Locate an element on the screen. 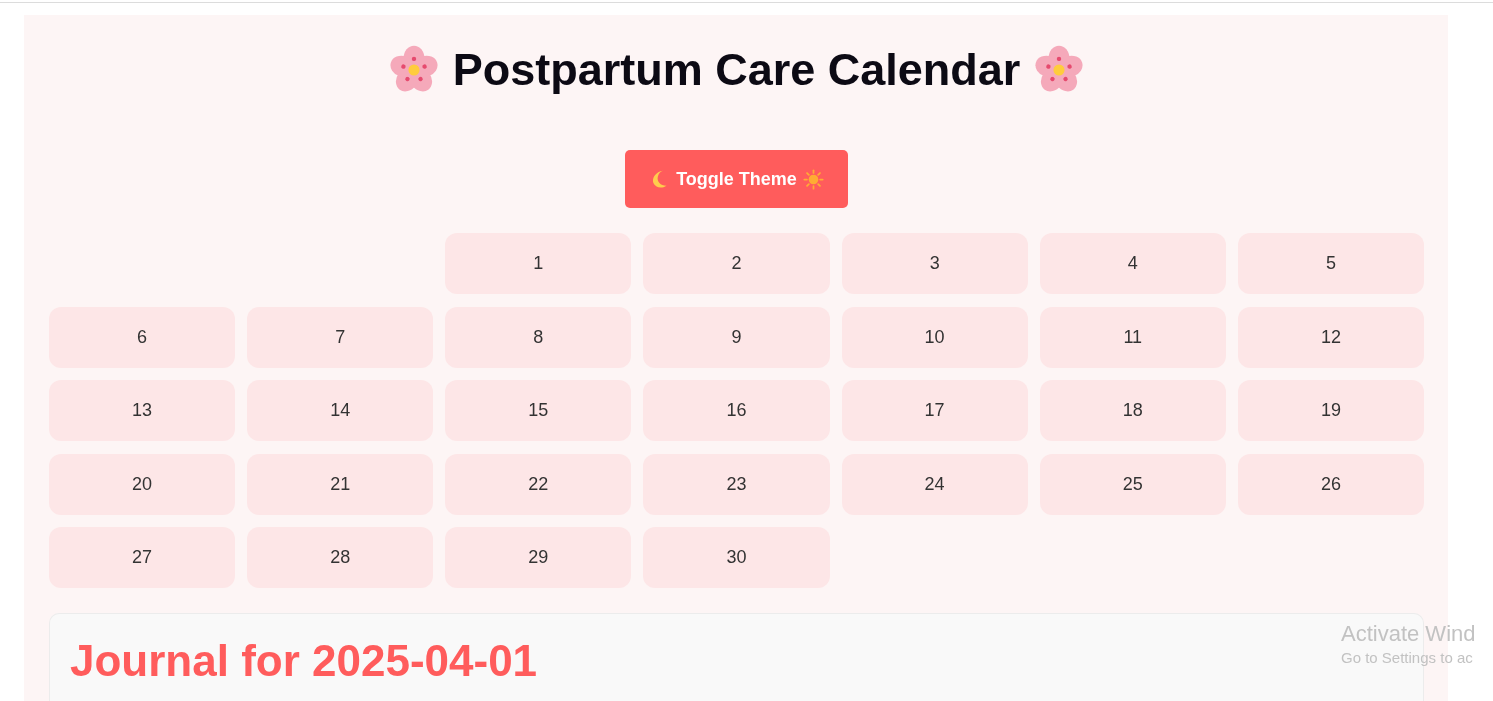 The width and height of the screenshot is (1493, 701). calendar-day: 28 is located at coordinates (340, 557).